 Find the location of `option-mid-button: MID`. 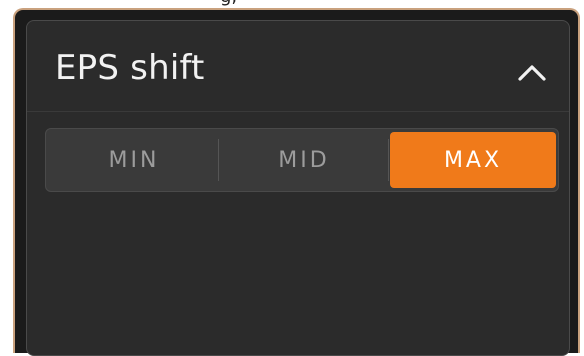

option-mid-button: MID is located at coordinates (304, 160).